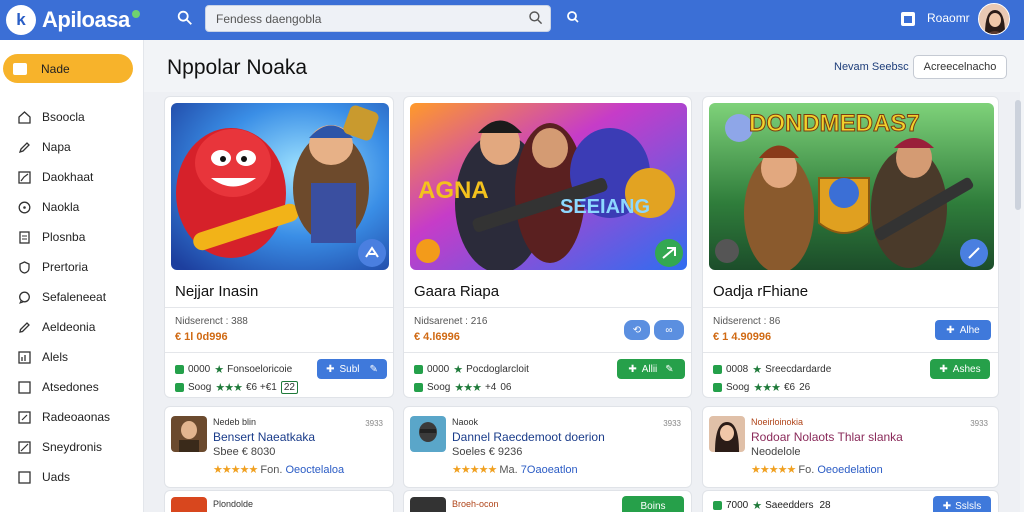  I want to click on add-button: ✚ Allii ✎, so click(651, 369).